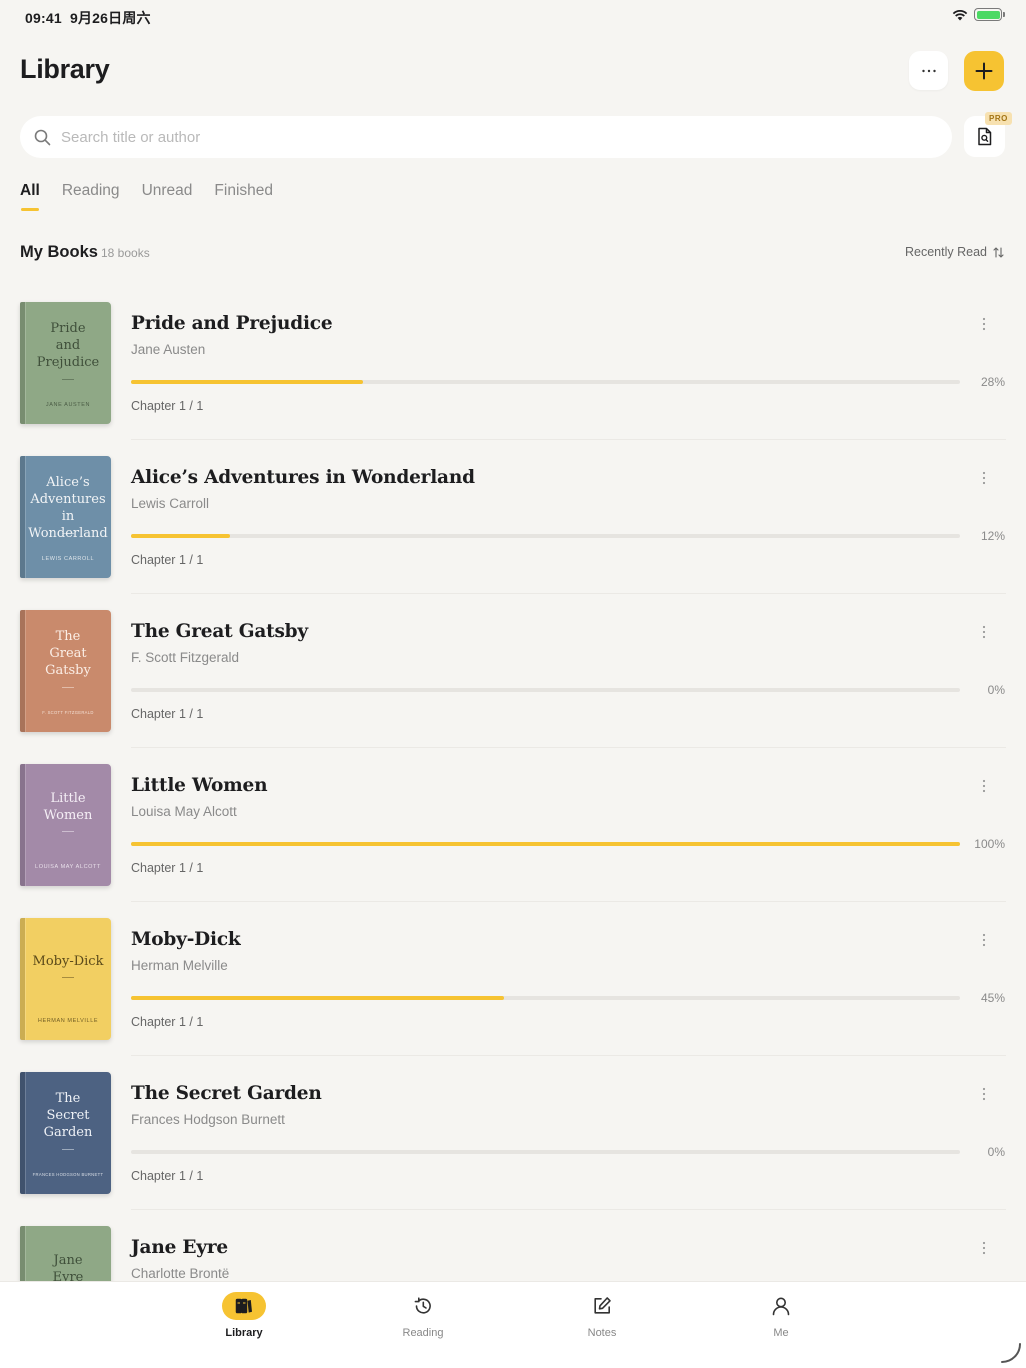 This screenshot has width=1026, height=1368. What do you see at coordinates (423, 1315) in the screenshot?
I see `tabbar-reading: Reading` at bounding box center [423, 1315].